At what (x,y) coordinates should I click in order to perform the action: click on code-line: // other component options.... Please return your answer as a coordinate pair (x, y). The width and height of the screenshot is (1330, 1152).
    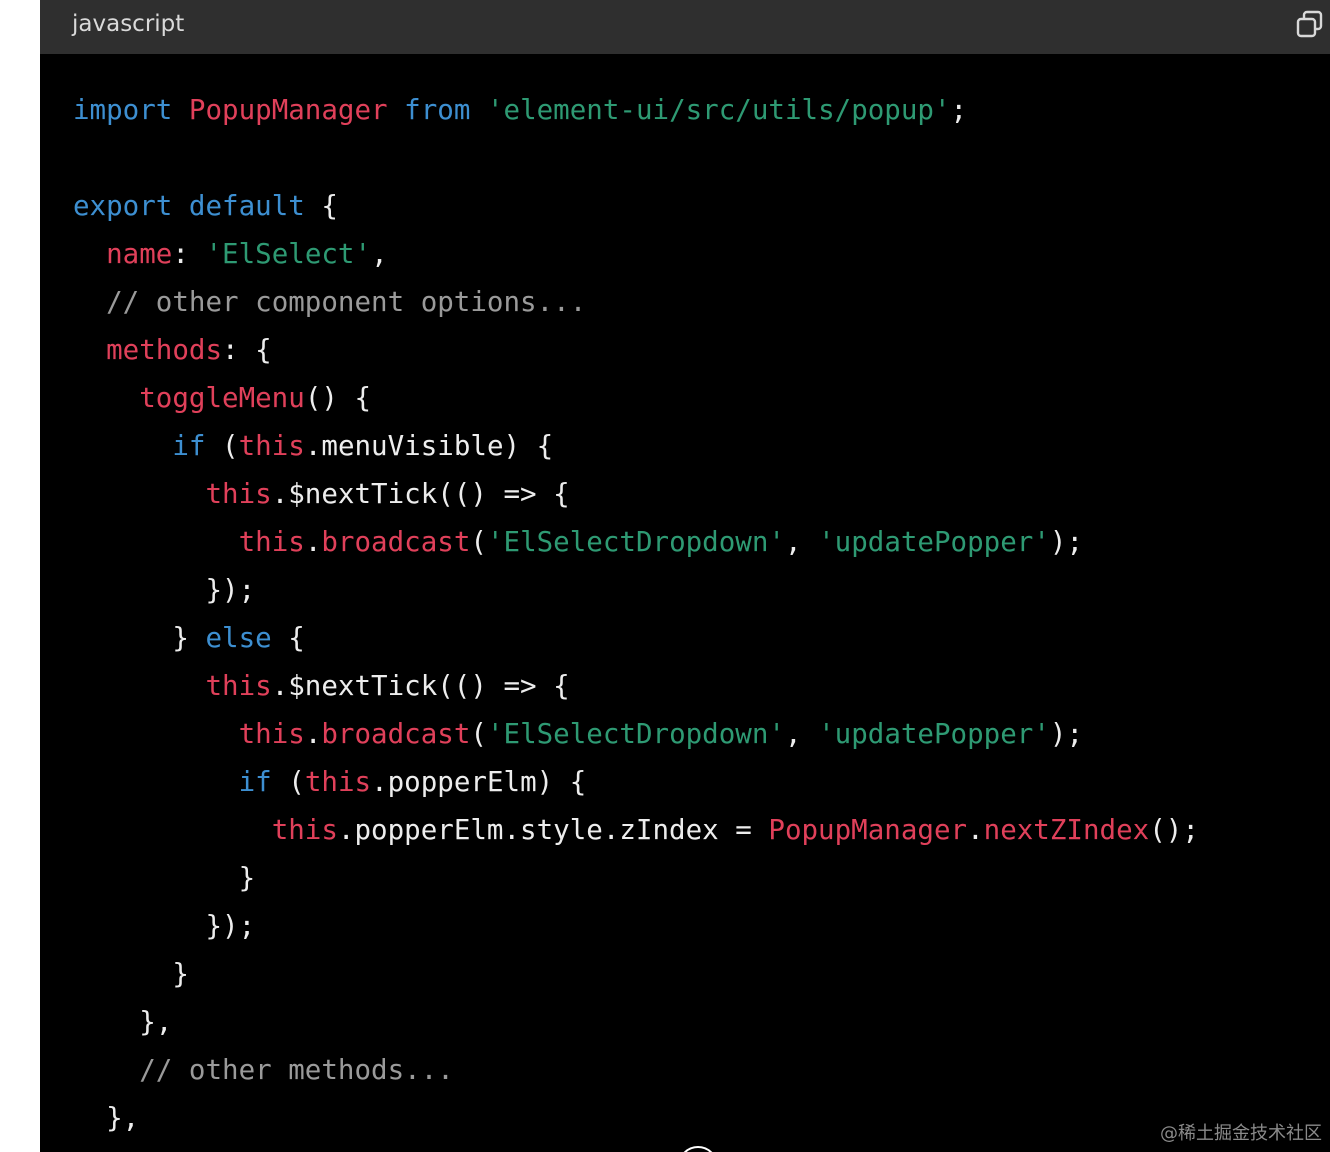
    Looking at the image, I should click on (636, 302).